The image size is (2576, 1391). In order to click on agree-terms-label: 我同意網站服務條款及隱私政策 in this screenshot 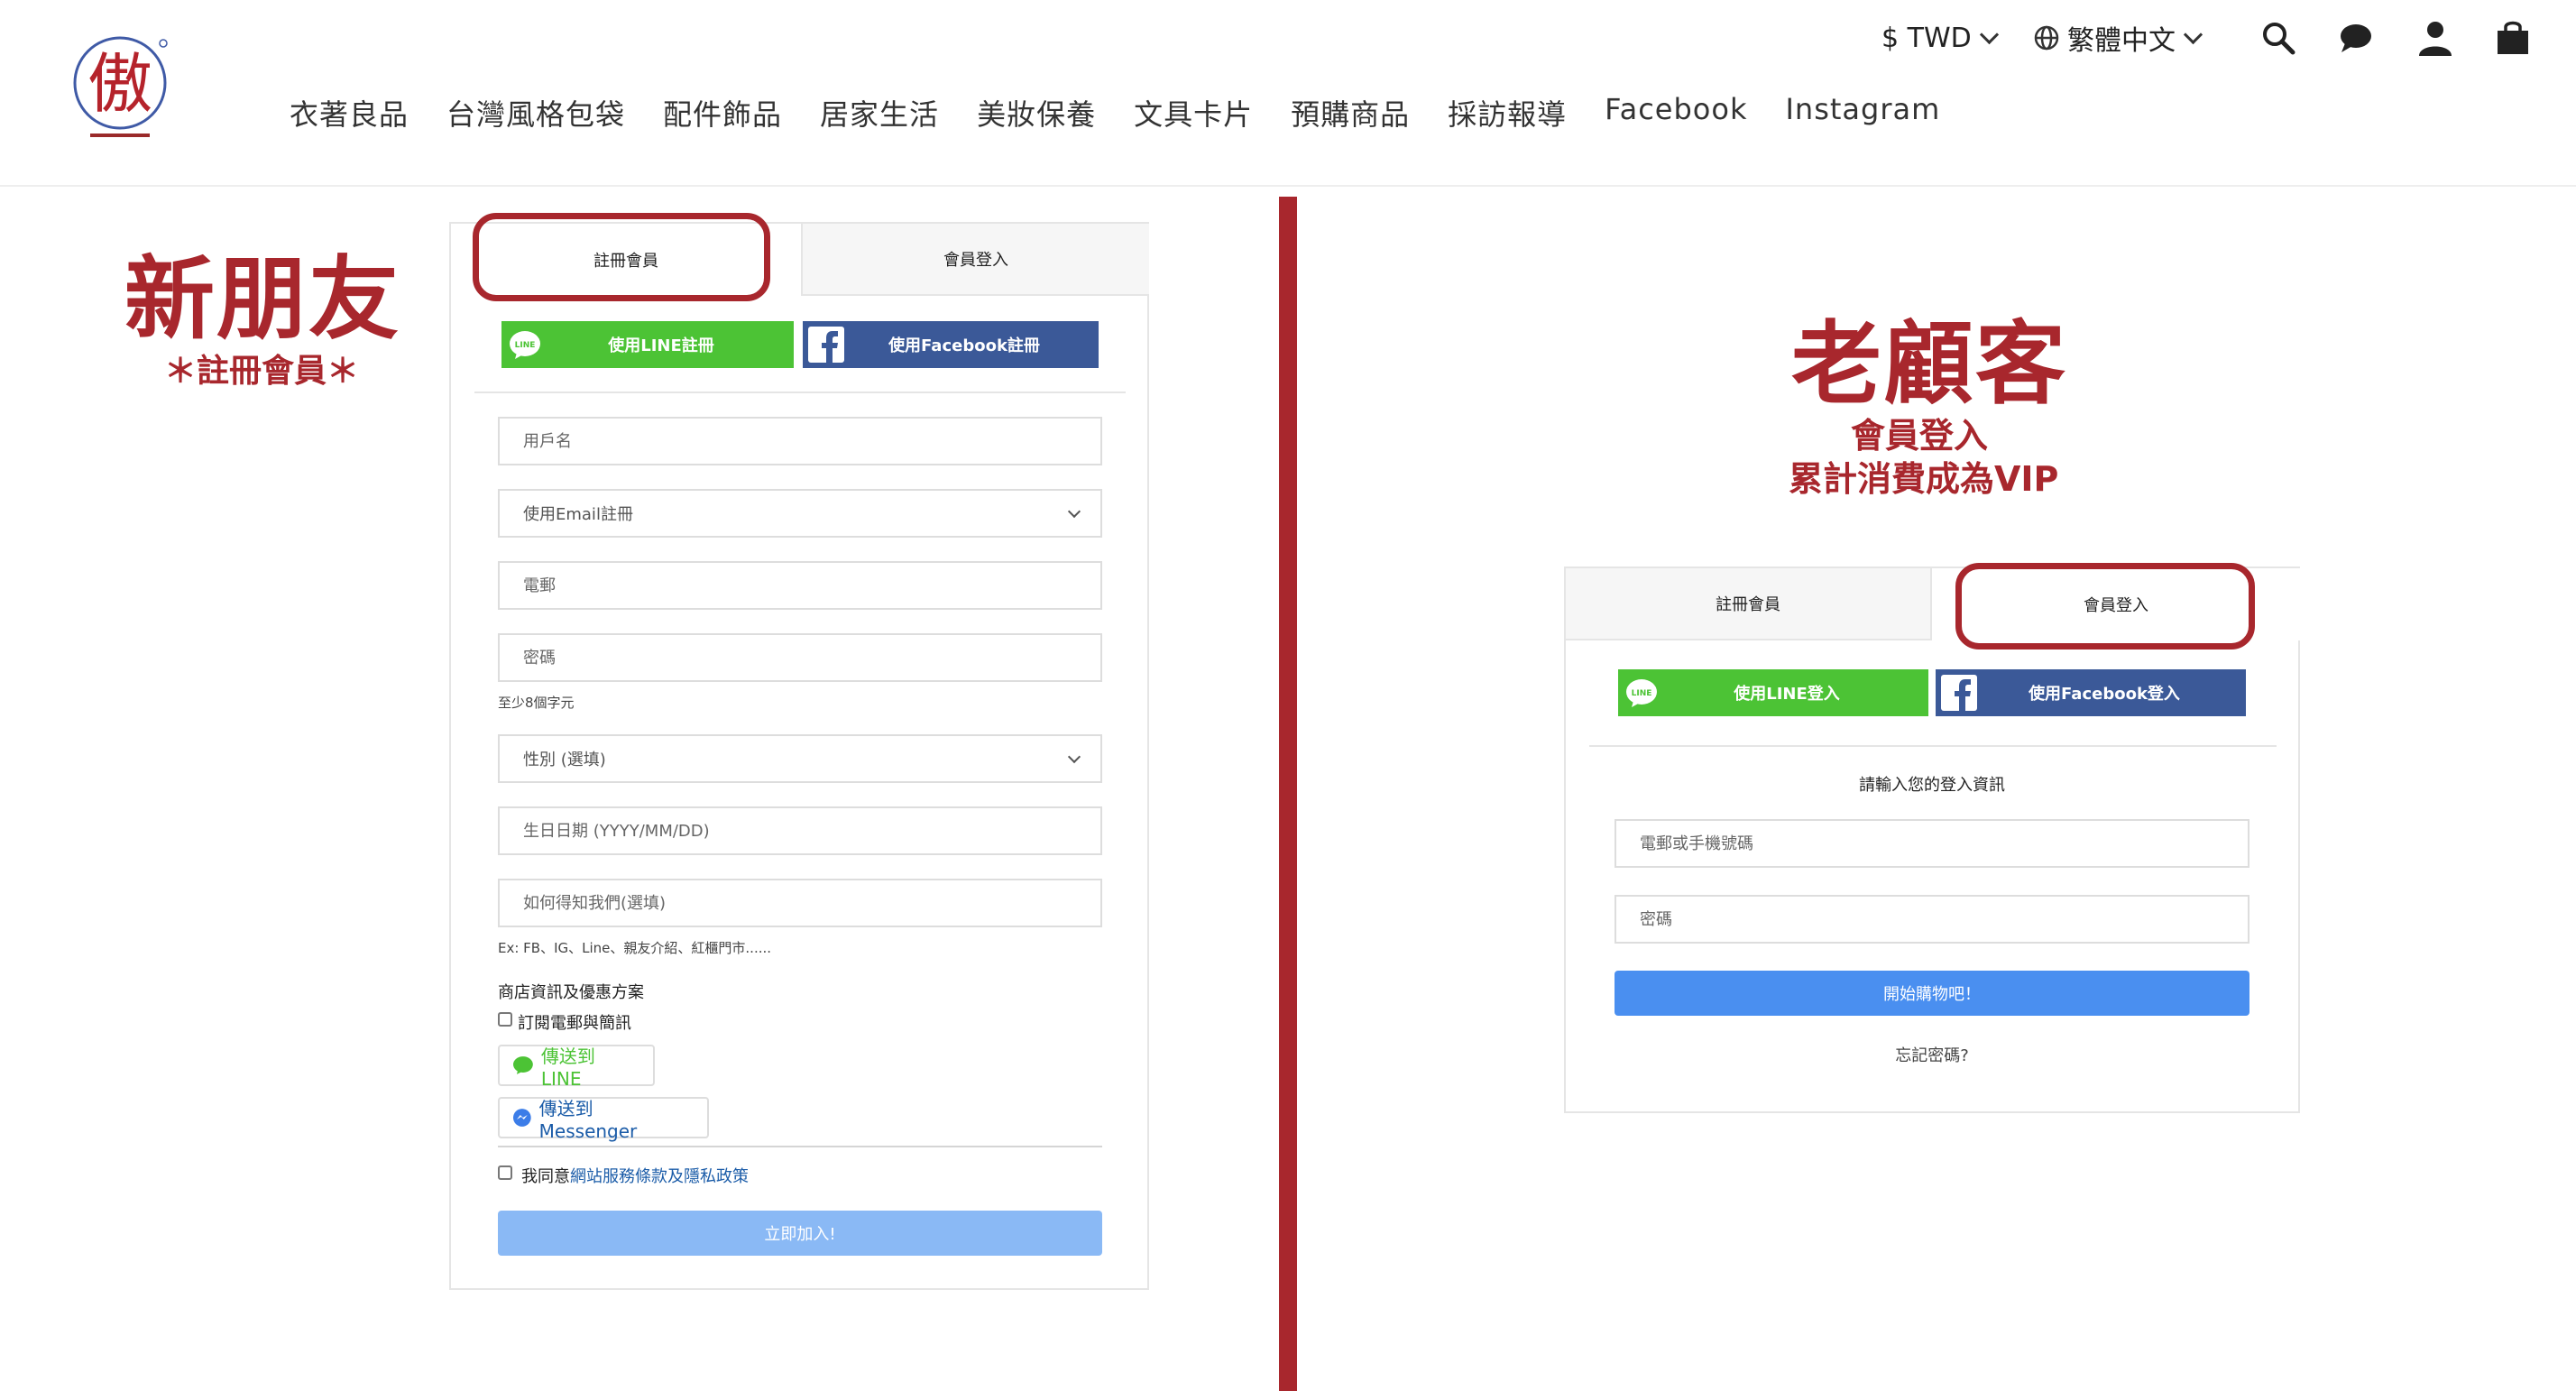, I will do `click(635, 1175)`.